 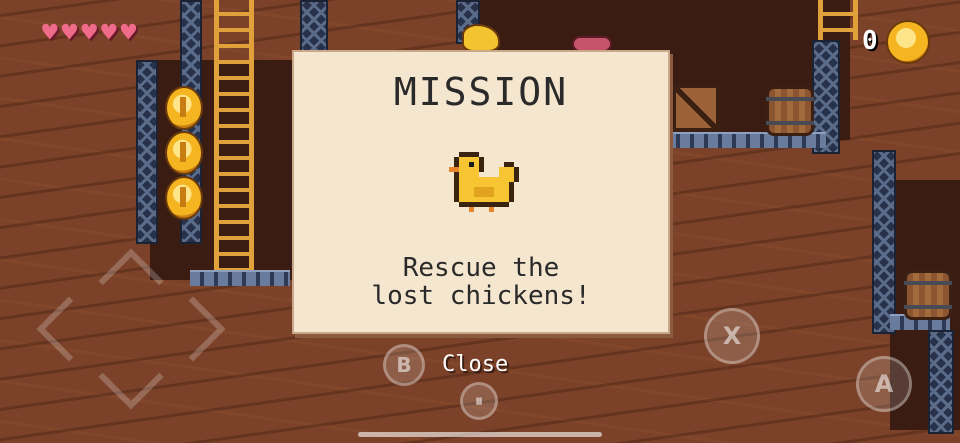 I want to click on b-button: B, so click(x=404, y=365).